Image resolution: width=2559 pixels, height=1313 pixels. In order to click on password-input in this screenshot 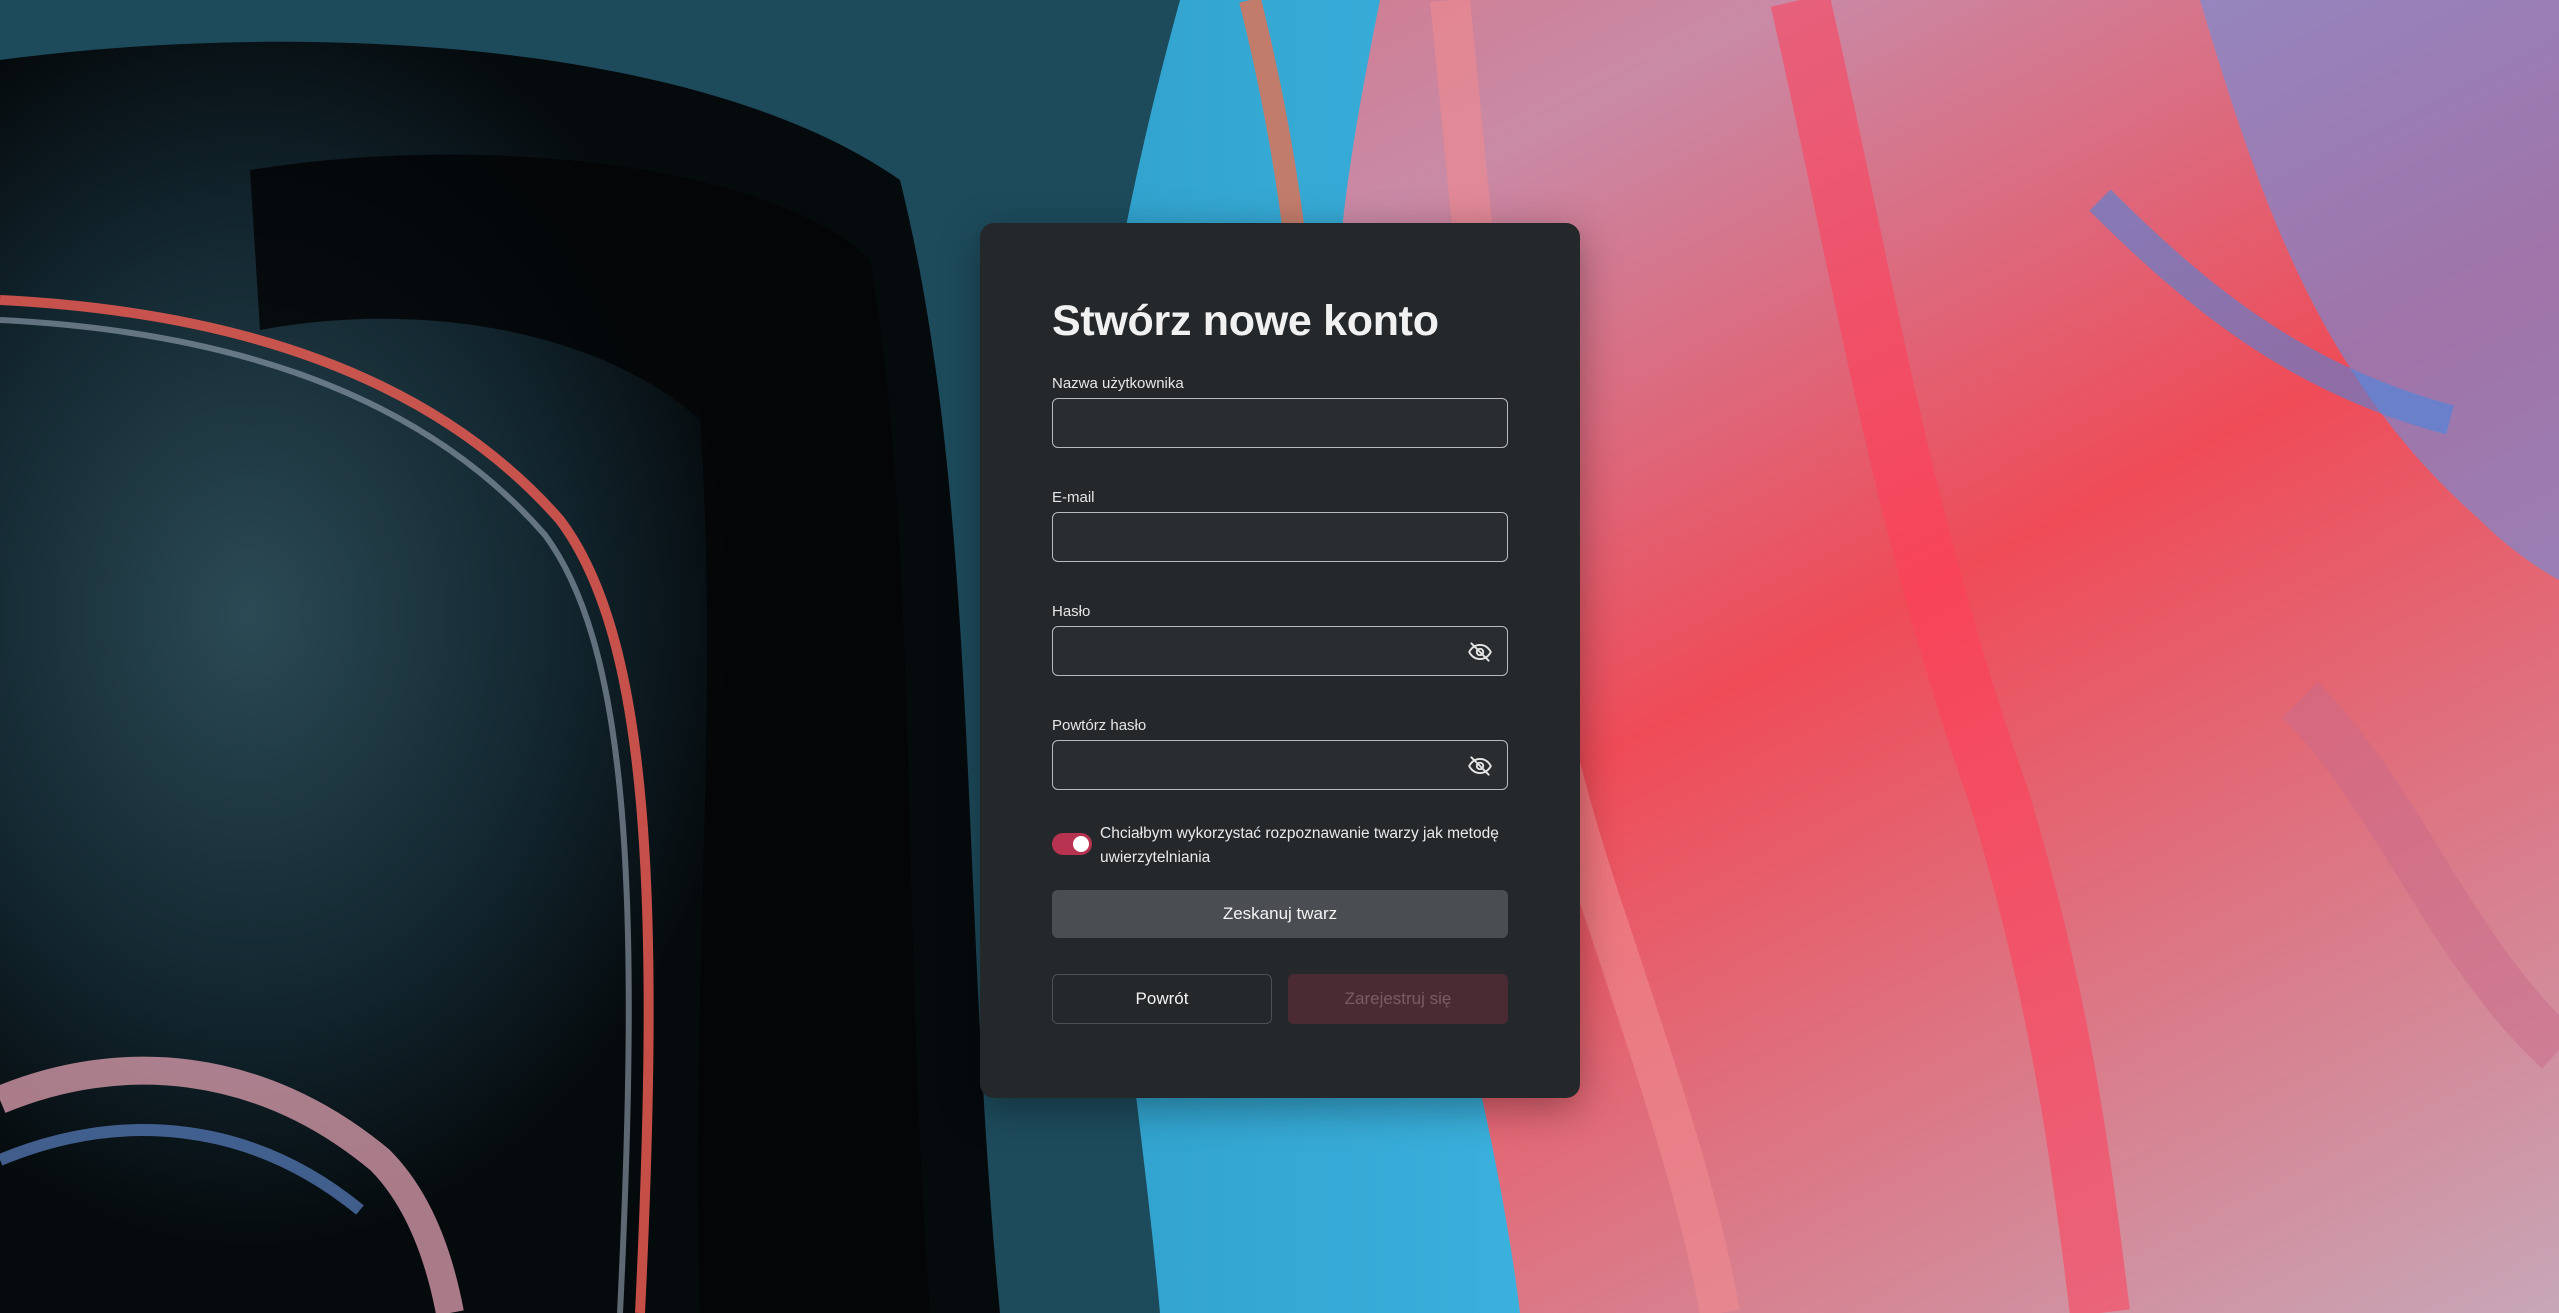, I will do `click(1280, 651)`.